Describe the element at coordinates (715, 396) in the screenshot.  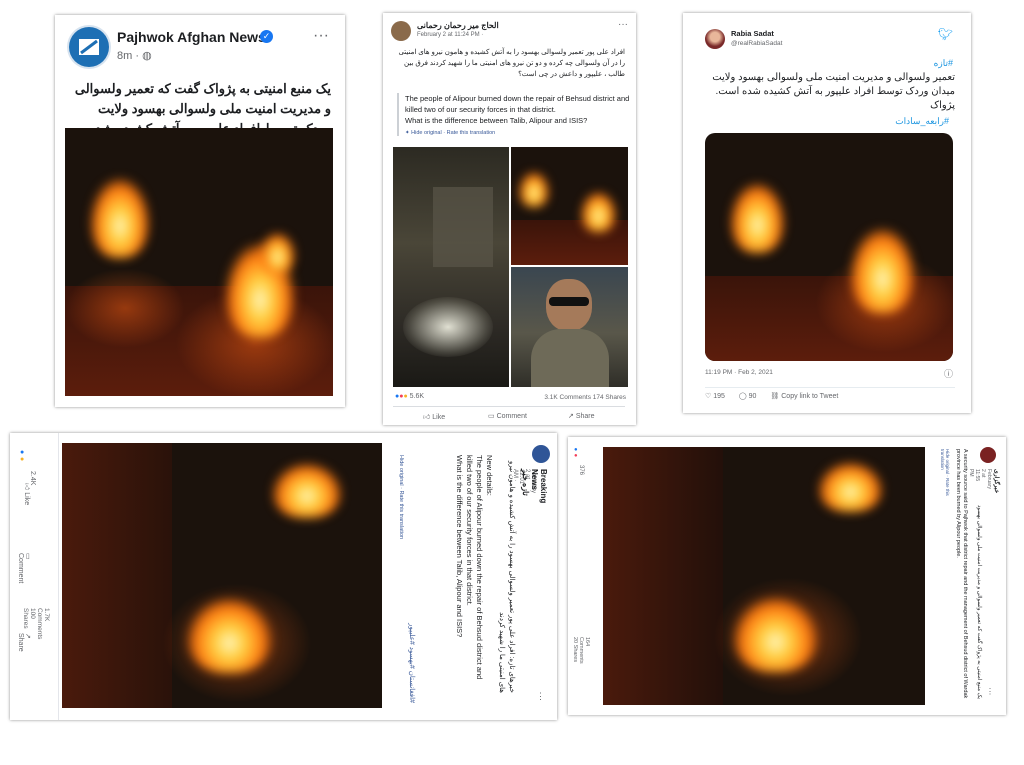
I see `like-button: ♡ 195` at that location.